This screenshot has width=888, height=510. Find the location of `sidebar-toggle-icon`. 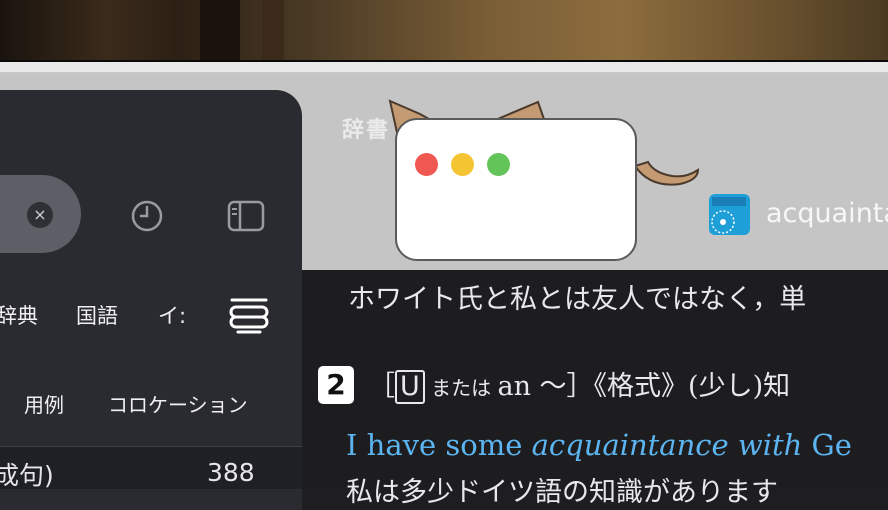

sidebar-toggle-icon is located at coordinates (246, 216).